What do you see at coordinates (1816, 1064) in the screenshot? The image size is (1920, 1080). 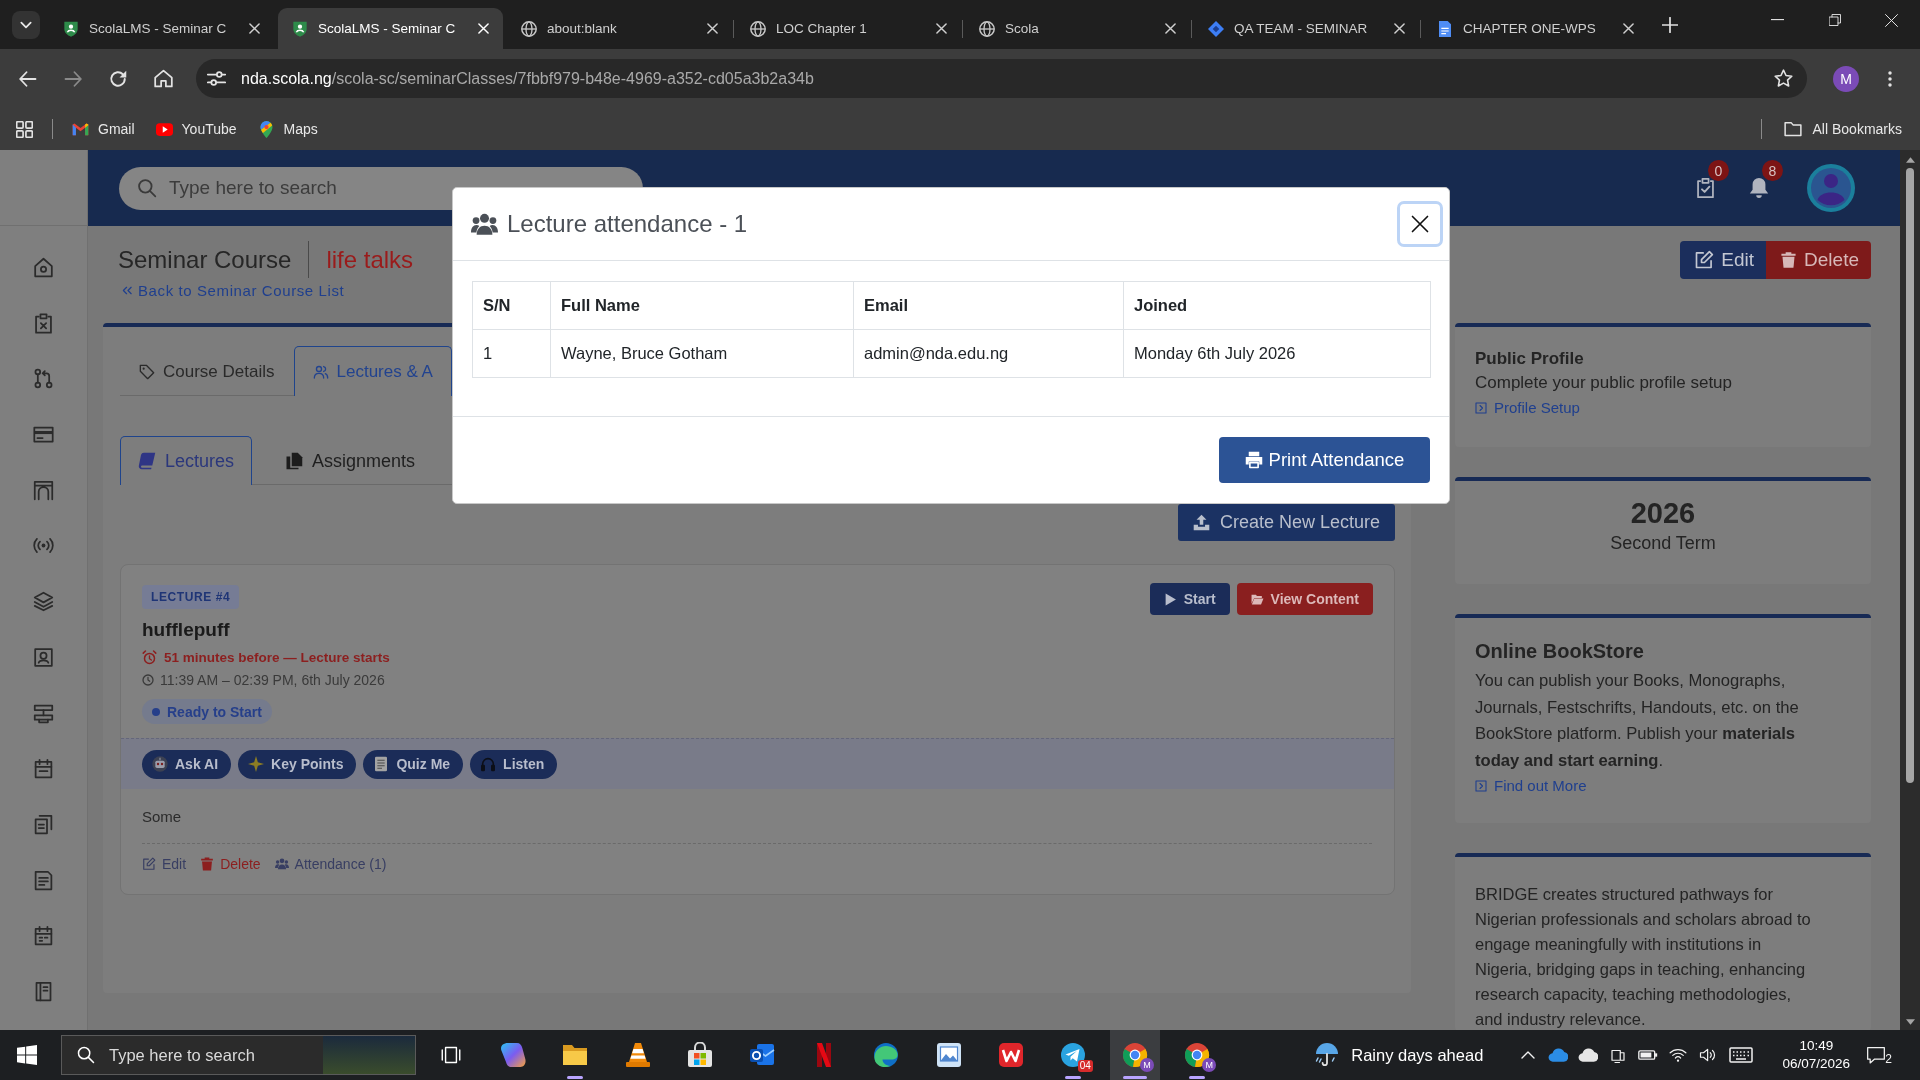 I see `clock-date: 06/07/2026` at bounding box center [1816, 1064].